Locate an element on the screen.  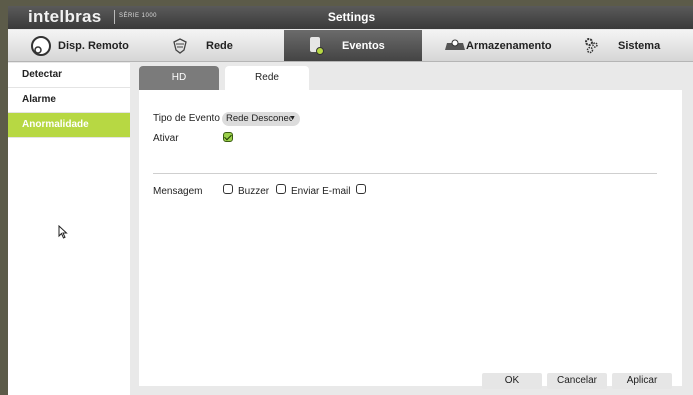
buzzer-checkbox is located at coordinates (281, 189).